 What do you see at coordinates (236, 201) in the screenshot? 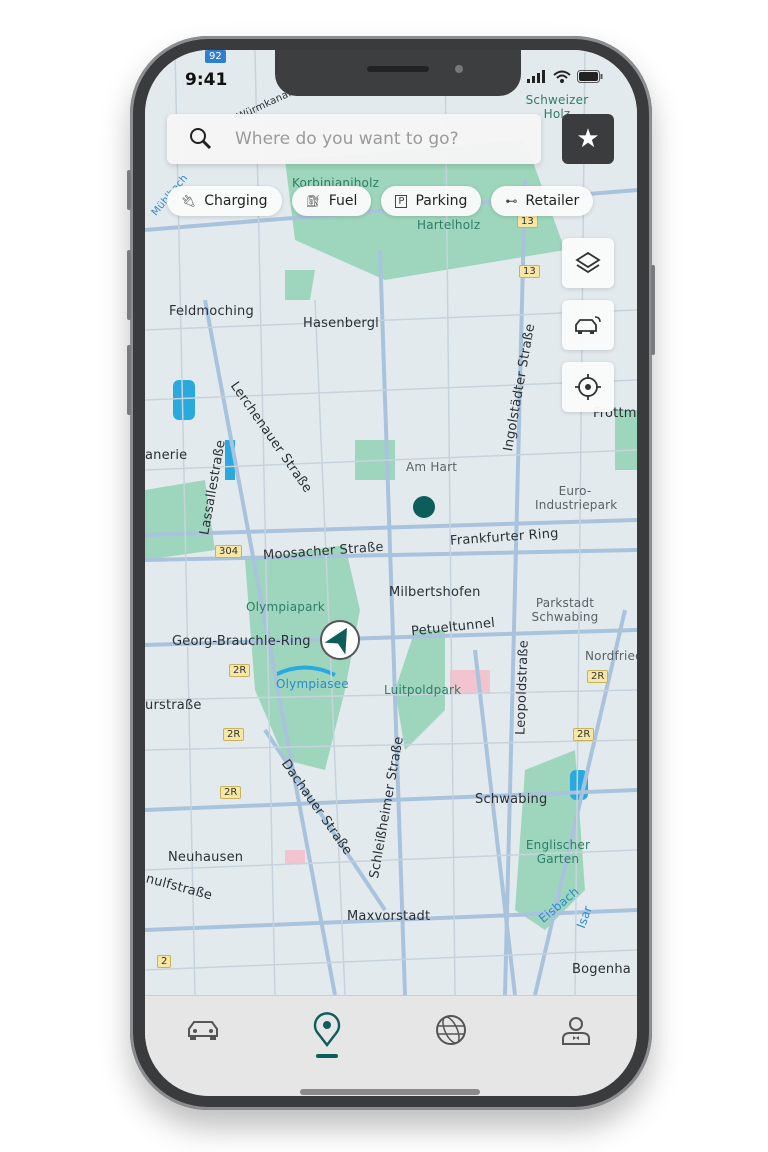
I see `chip-label: Charging` at bounding box center [236, 201].